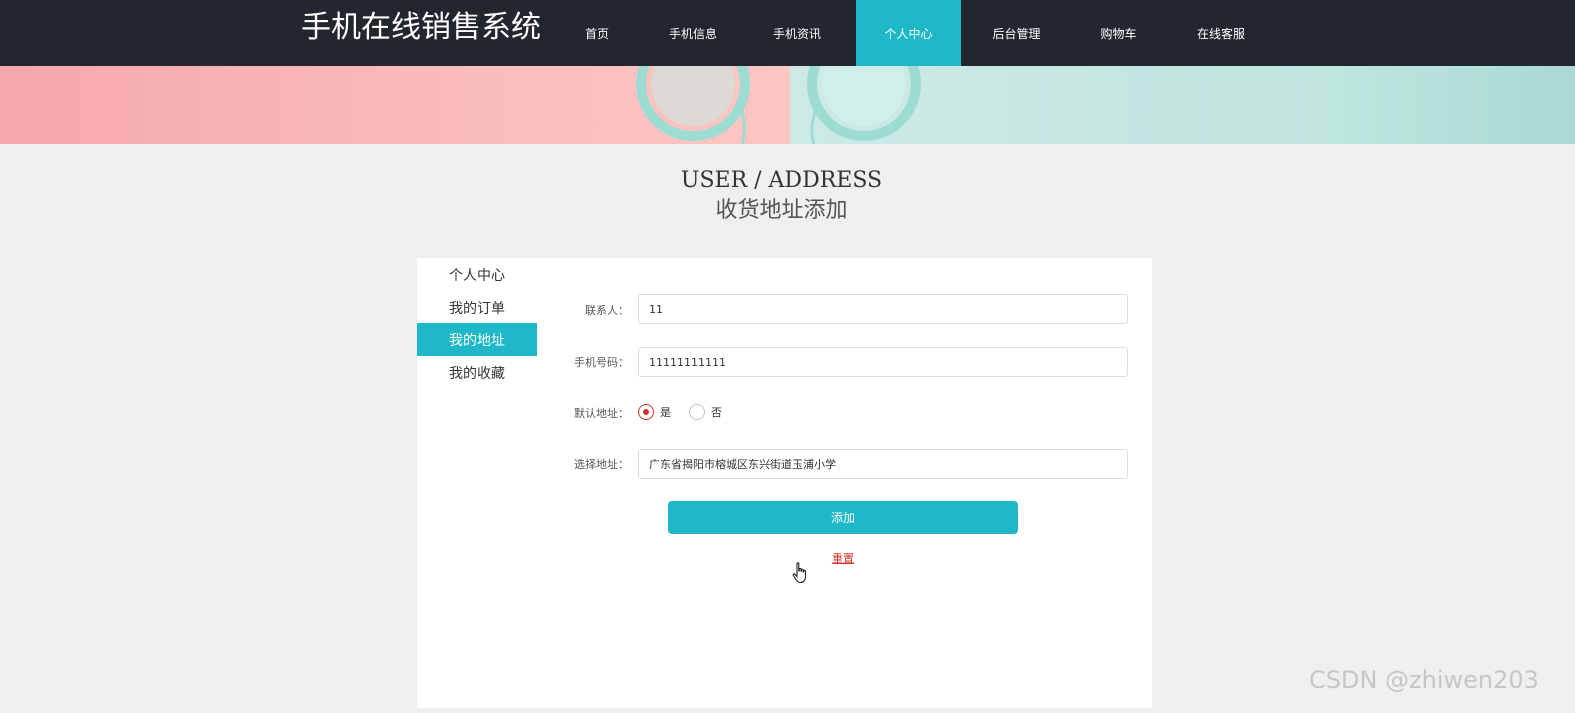 The width and height of the screenshot is (1575, 713). Describe the element at coordinates (883, 309) in the screenshot. I see `contact-input` at that location.